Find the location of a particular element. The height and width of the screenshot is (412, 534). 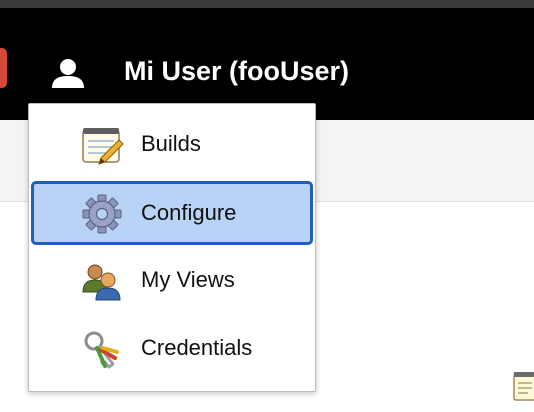

menu-item-credentials: Credentials is located at coordinates (172, 348).